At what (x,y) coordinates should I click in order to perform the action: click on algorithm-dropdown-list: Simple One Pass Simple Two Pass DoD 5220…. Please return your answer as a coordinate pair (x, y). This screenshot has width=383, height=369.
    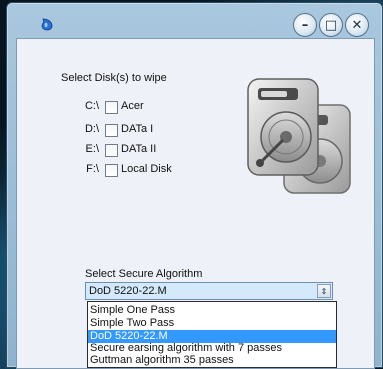
    Looking at the image, I should click on (212, 334).